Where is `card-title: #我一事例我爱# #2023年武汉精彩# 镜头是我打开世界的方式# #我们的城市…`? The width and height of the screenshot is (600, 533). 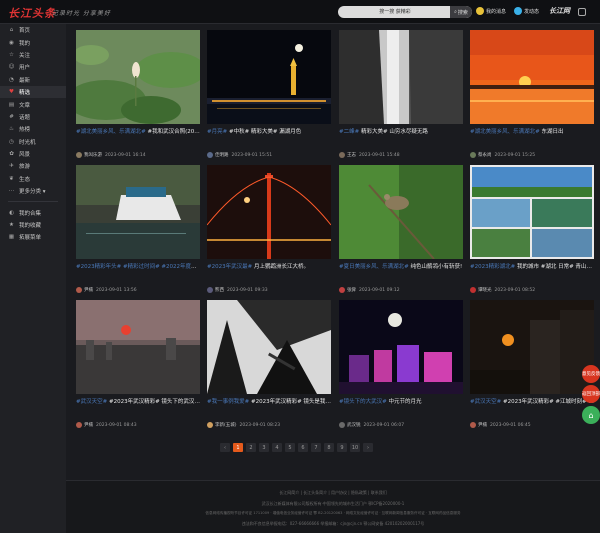
card-title: #我一事例我爱# #2023年武汉精彩# 镜头是我打开世界的方式# #我们的城市… is located at coordinates (269, 408).